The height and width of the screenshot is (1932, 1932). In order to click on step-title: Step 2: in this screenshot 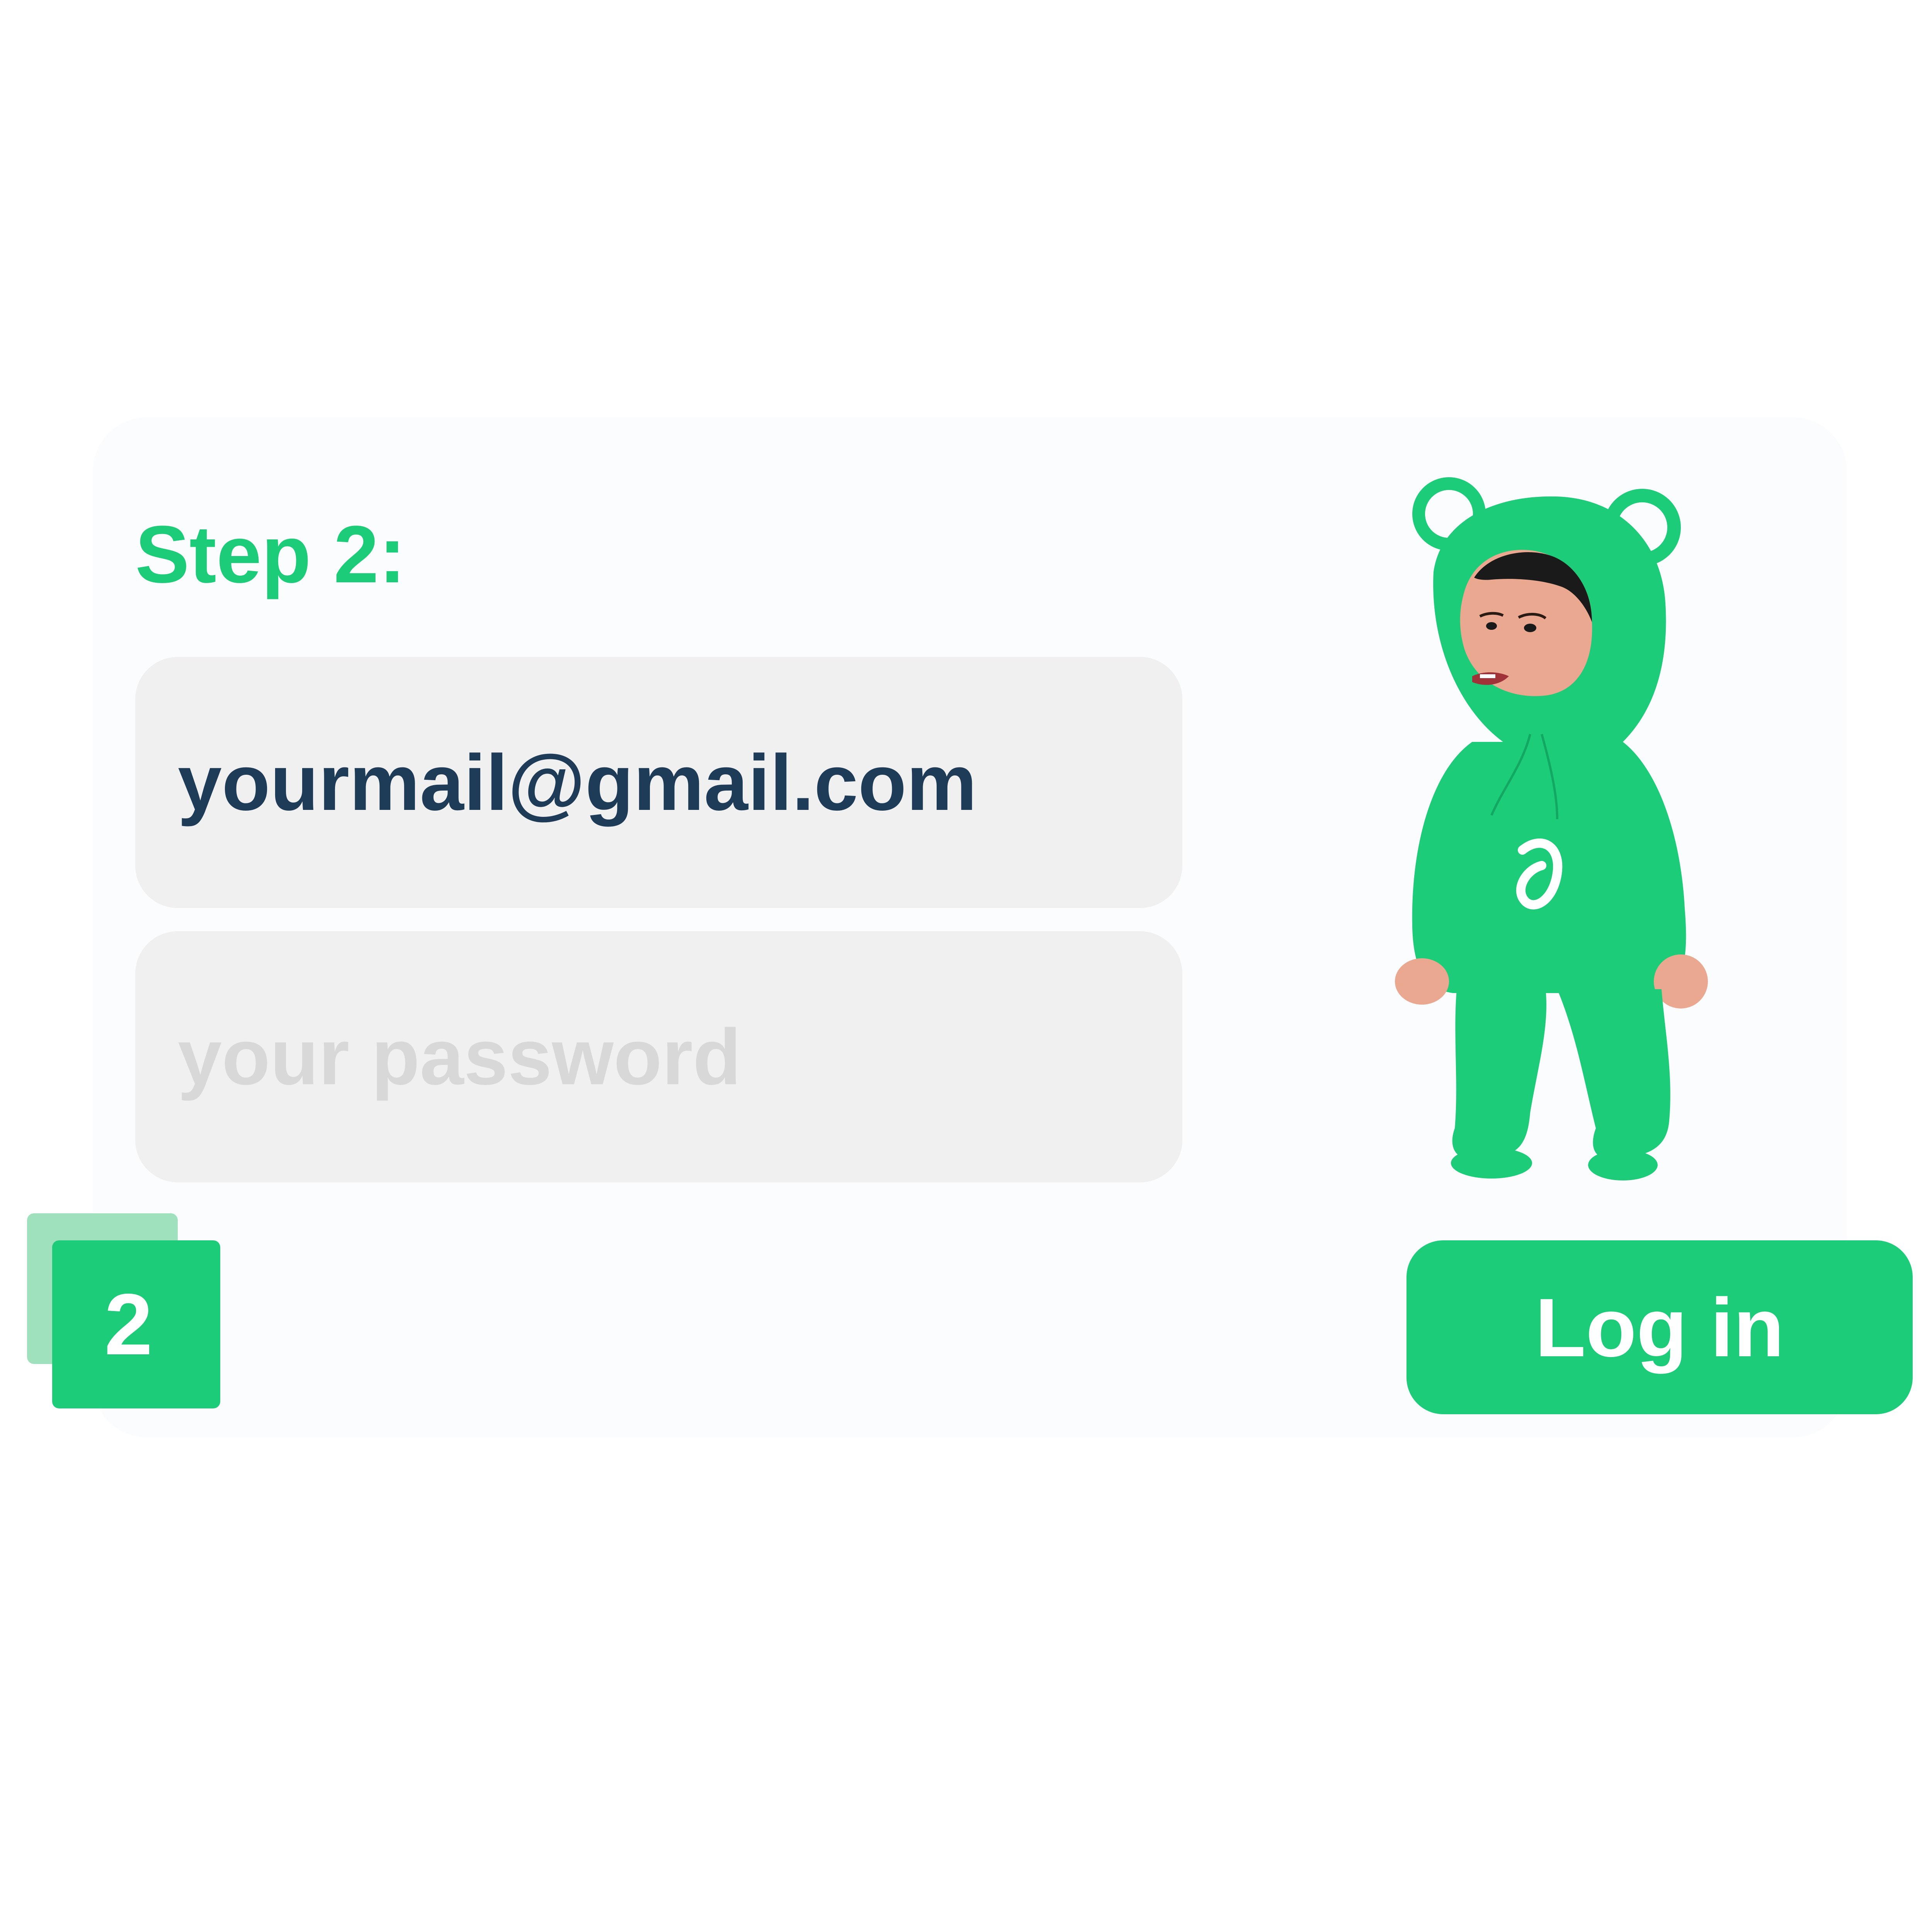, I will do `click(271, 554)`.